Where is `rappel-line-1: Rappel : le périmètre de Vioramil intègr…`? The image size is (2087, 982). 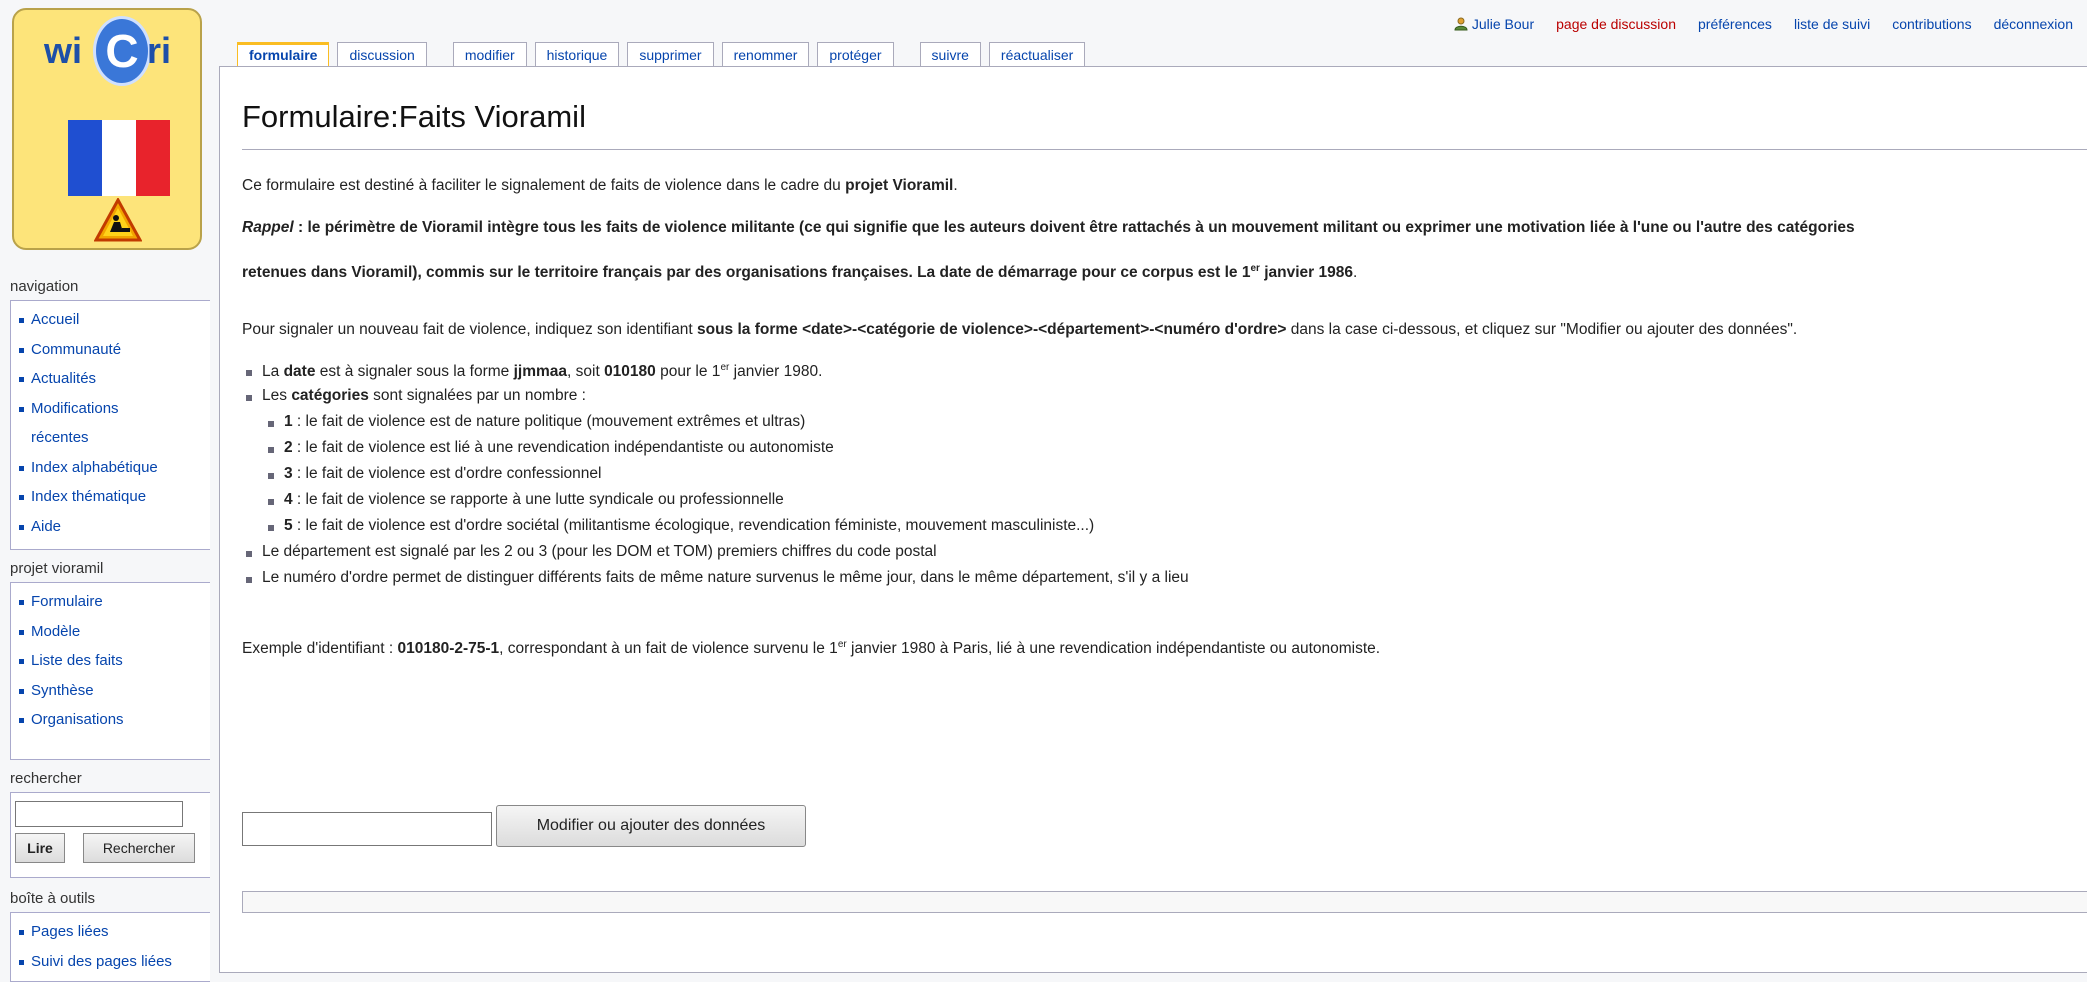
rappel-line-1: Rappel : le périmètre de Vioramil intègr… is located at coordinates (1048, 227).